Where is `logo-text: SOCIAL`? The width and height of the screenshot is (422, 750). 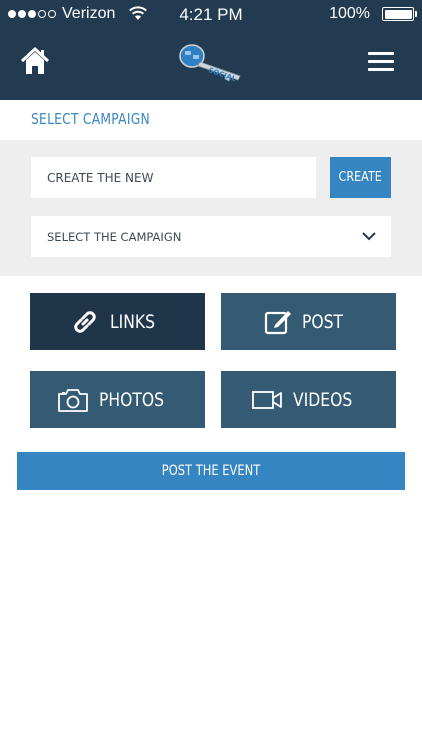 logo-text: SOCIAL is located at coordinates (222, 74).